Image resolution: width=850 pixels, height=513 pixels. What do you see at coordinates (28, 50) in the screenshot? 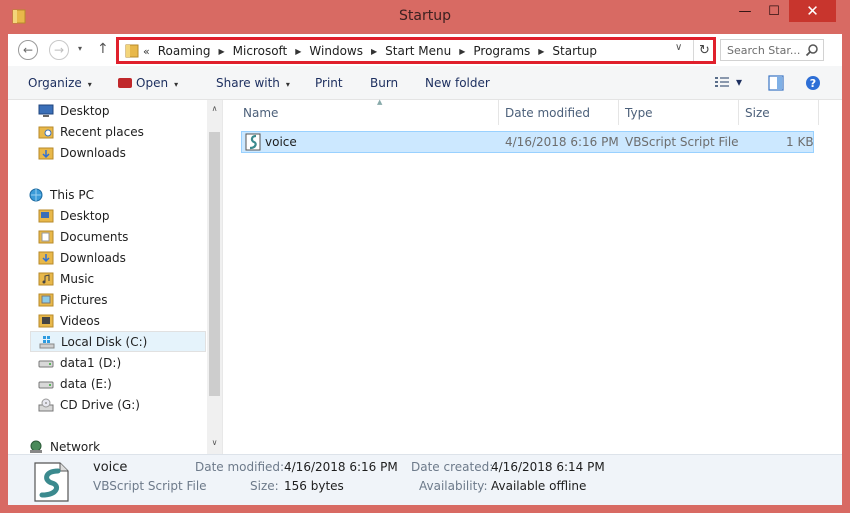
I see `back-button: ←` at bounding box center [28, 50].